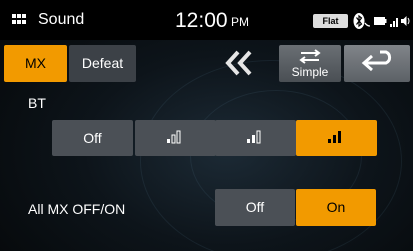  I want to click on level-2-icon, so click(254, 137).